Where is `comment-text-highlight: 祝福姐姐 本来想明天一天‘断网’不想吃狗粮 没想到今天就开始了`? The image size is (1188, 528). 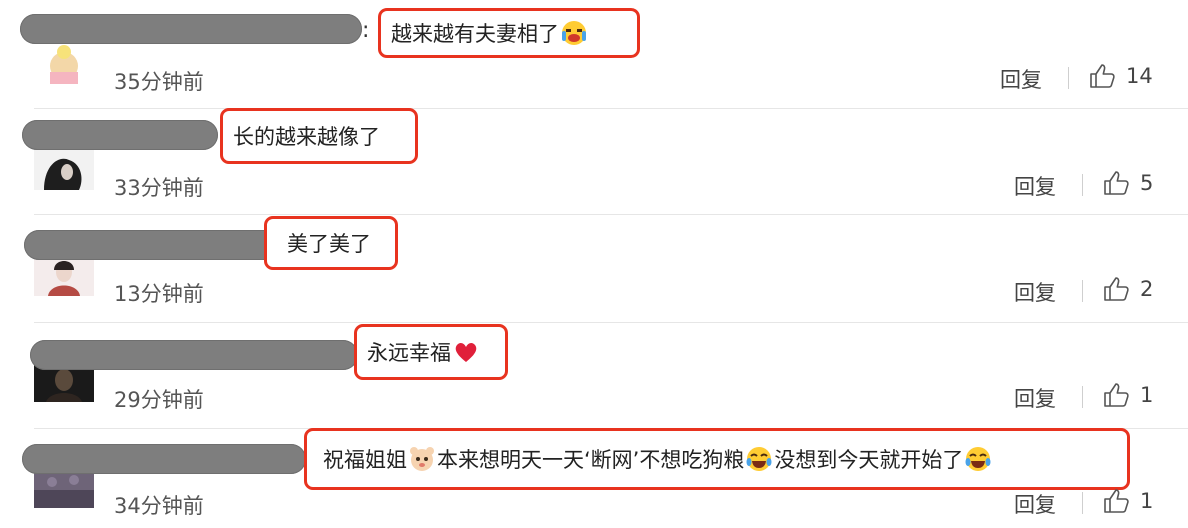
comment-text-highlight: 祝福姐姐 本来想明天一天‘断网’不想吃狗粮 没想到今天就开始了 is located at coordinates (717, 459).